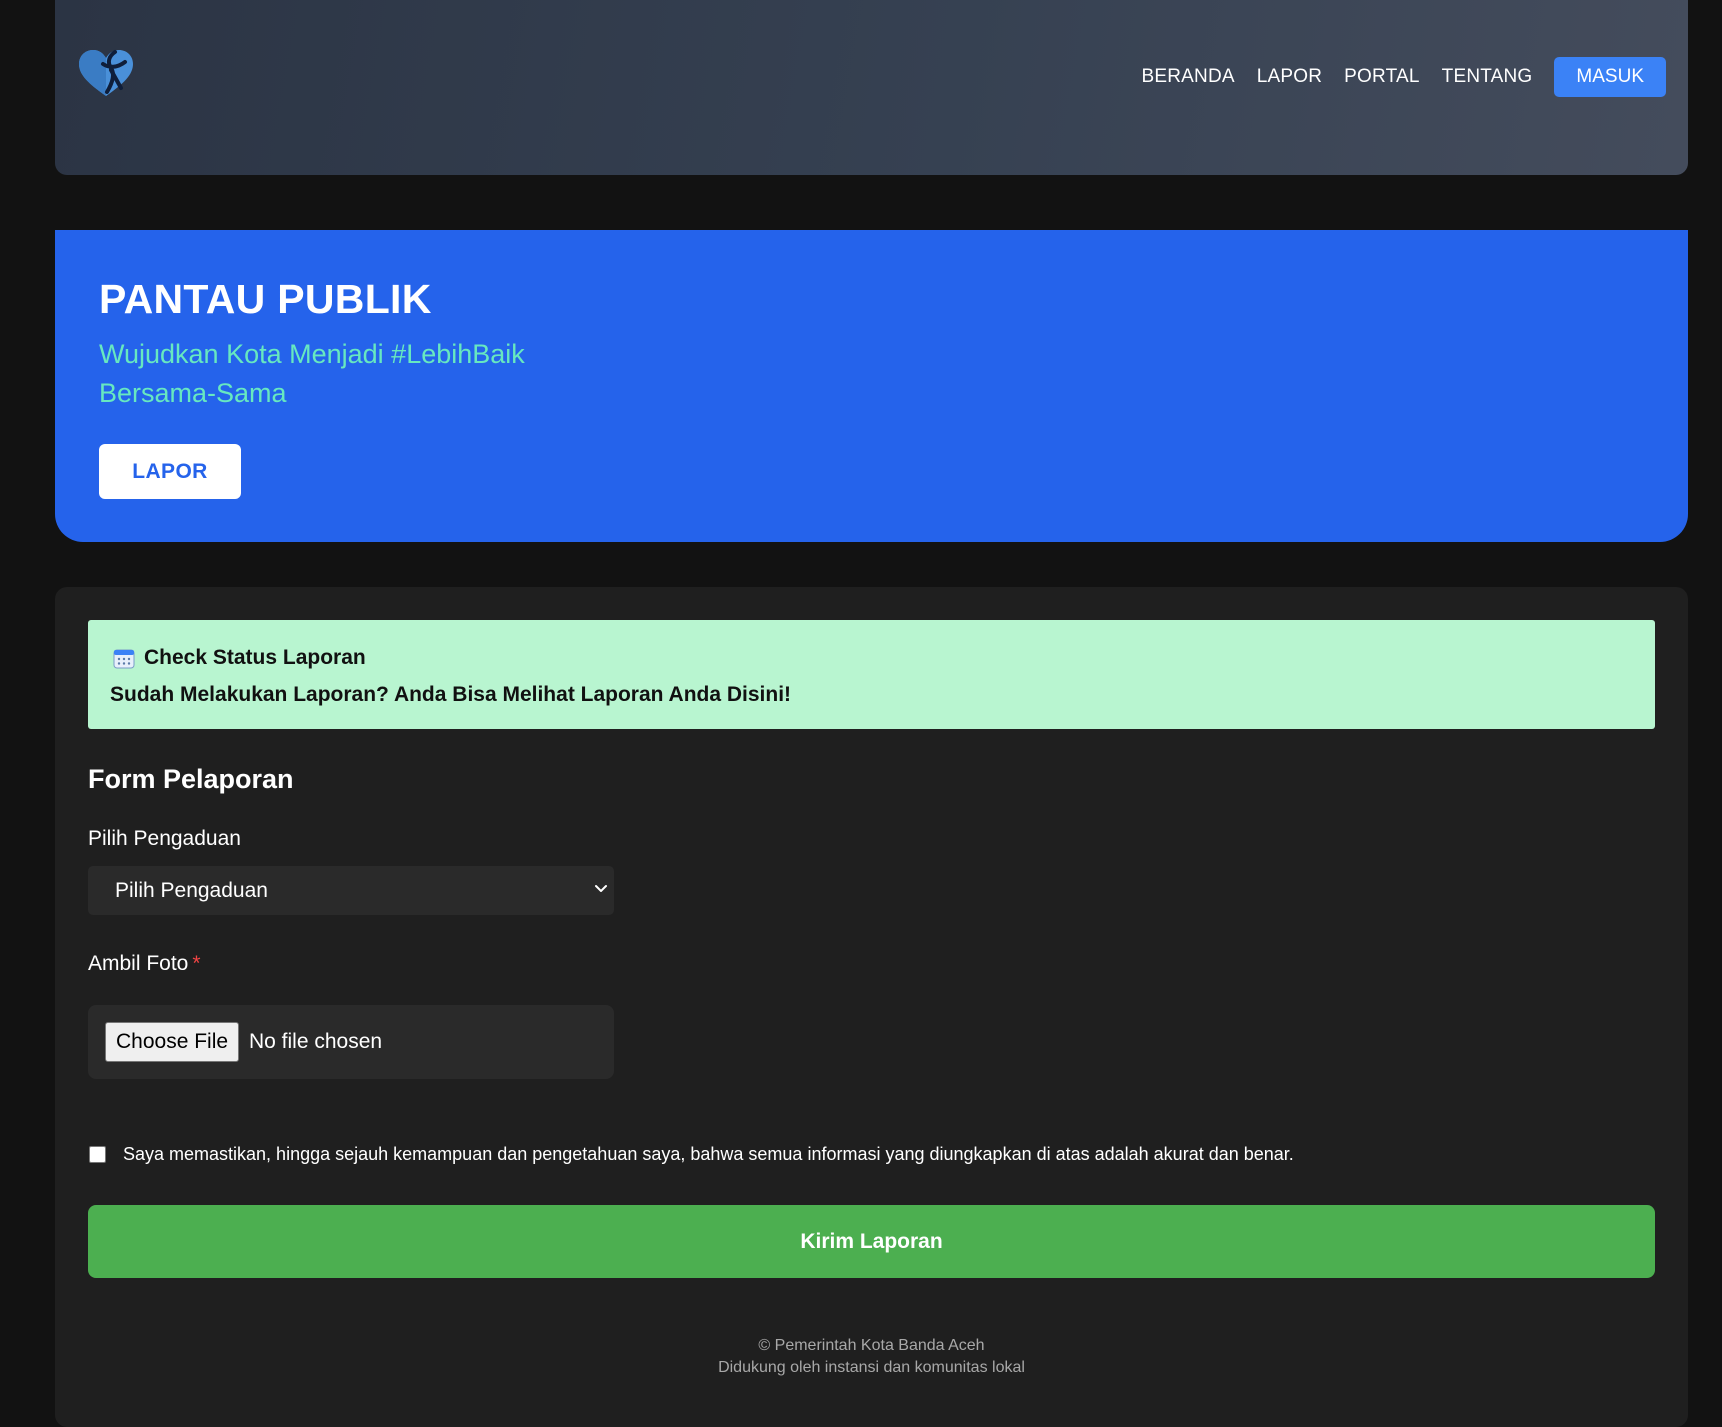 Image resolution: width=1722 pixels, height=1427 pixels. Describe the element at coordinates (193, 393) in the screenshot. I see `hero-subtitle-line2: Bersama-Sama` at that location.